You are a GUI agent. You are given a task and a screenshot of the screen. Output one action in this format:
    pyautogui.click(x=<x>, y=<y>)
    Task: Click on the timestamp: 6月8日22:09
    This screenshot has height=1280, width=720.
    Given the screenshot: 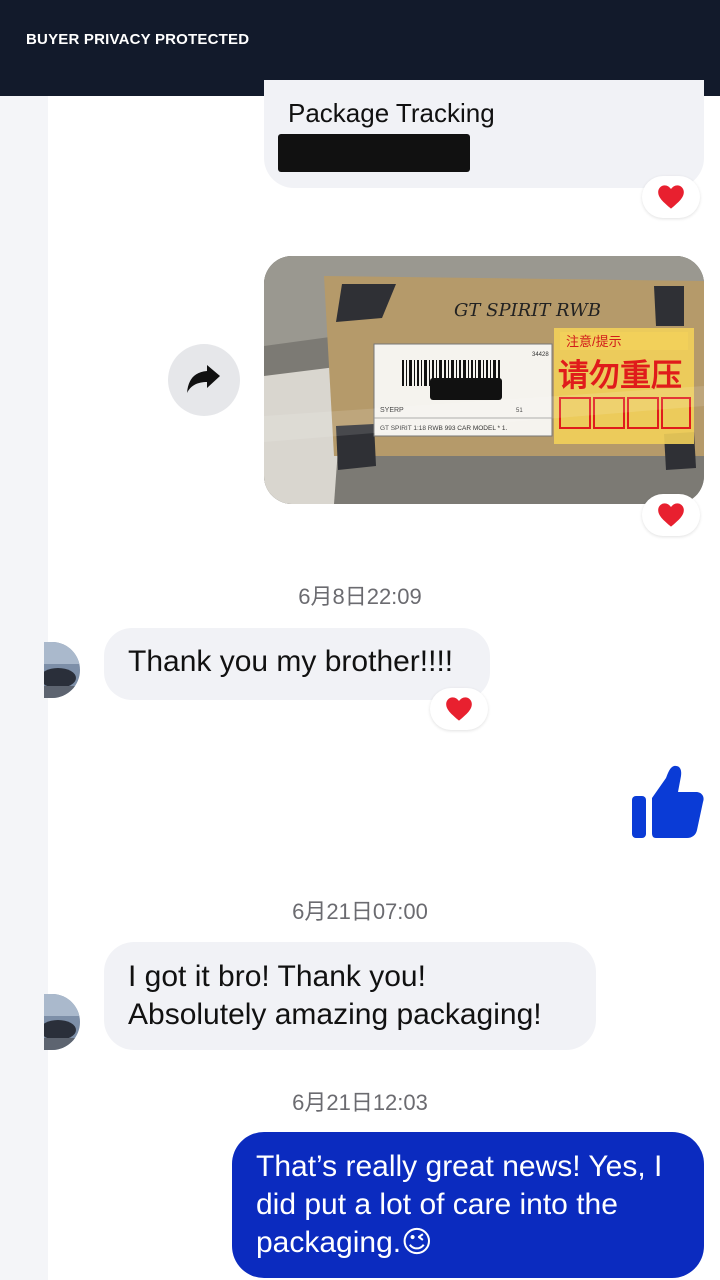 What is the action you would take?
    pyautogui.click(x=360, y=596)
    